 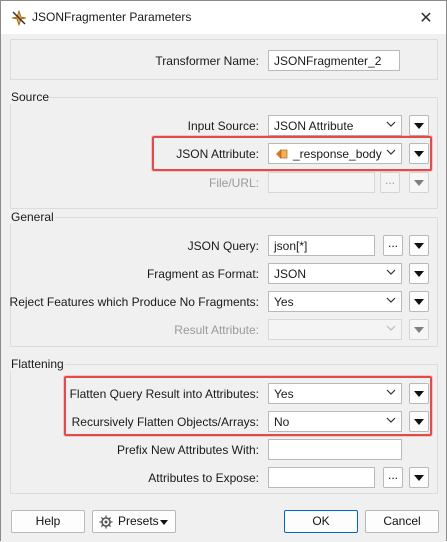 What do you see at coordinates (216, 330) in the screenshot?
I see `result-attribute-label: Result Attribute:` at bounding box center [216, 330].